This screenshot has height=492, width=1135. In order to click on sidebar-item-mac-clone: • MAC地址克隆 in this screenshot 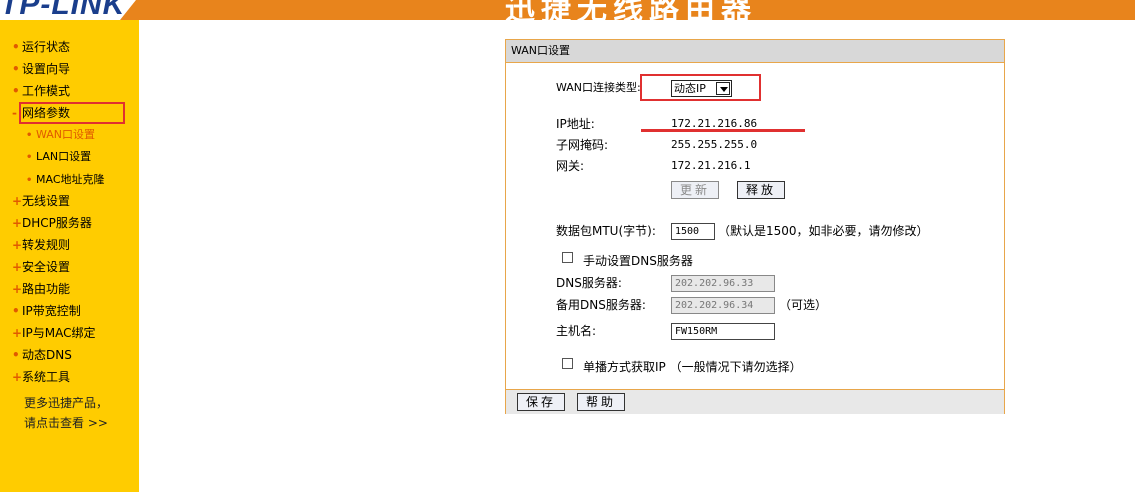, I will do `click(65, 180)`.